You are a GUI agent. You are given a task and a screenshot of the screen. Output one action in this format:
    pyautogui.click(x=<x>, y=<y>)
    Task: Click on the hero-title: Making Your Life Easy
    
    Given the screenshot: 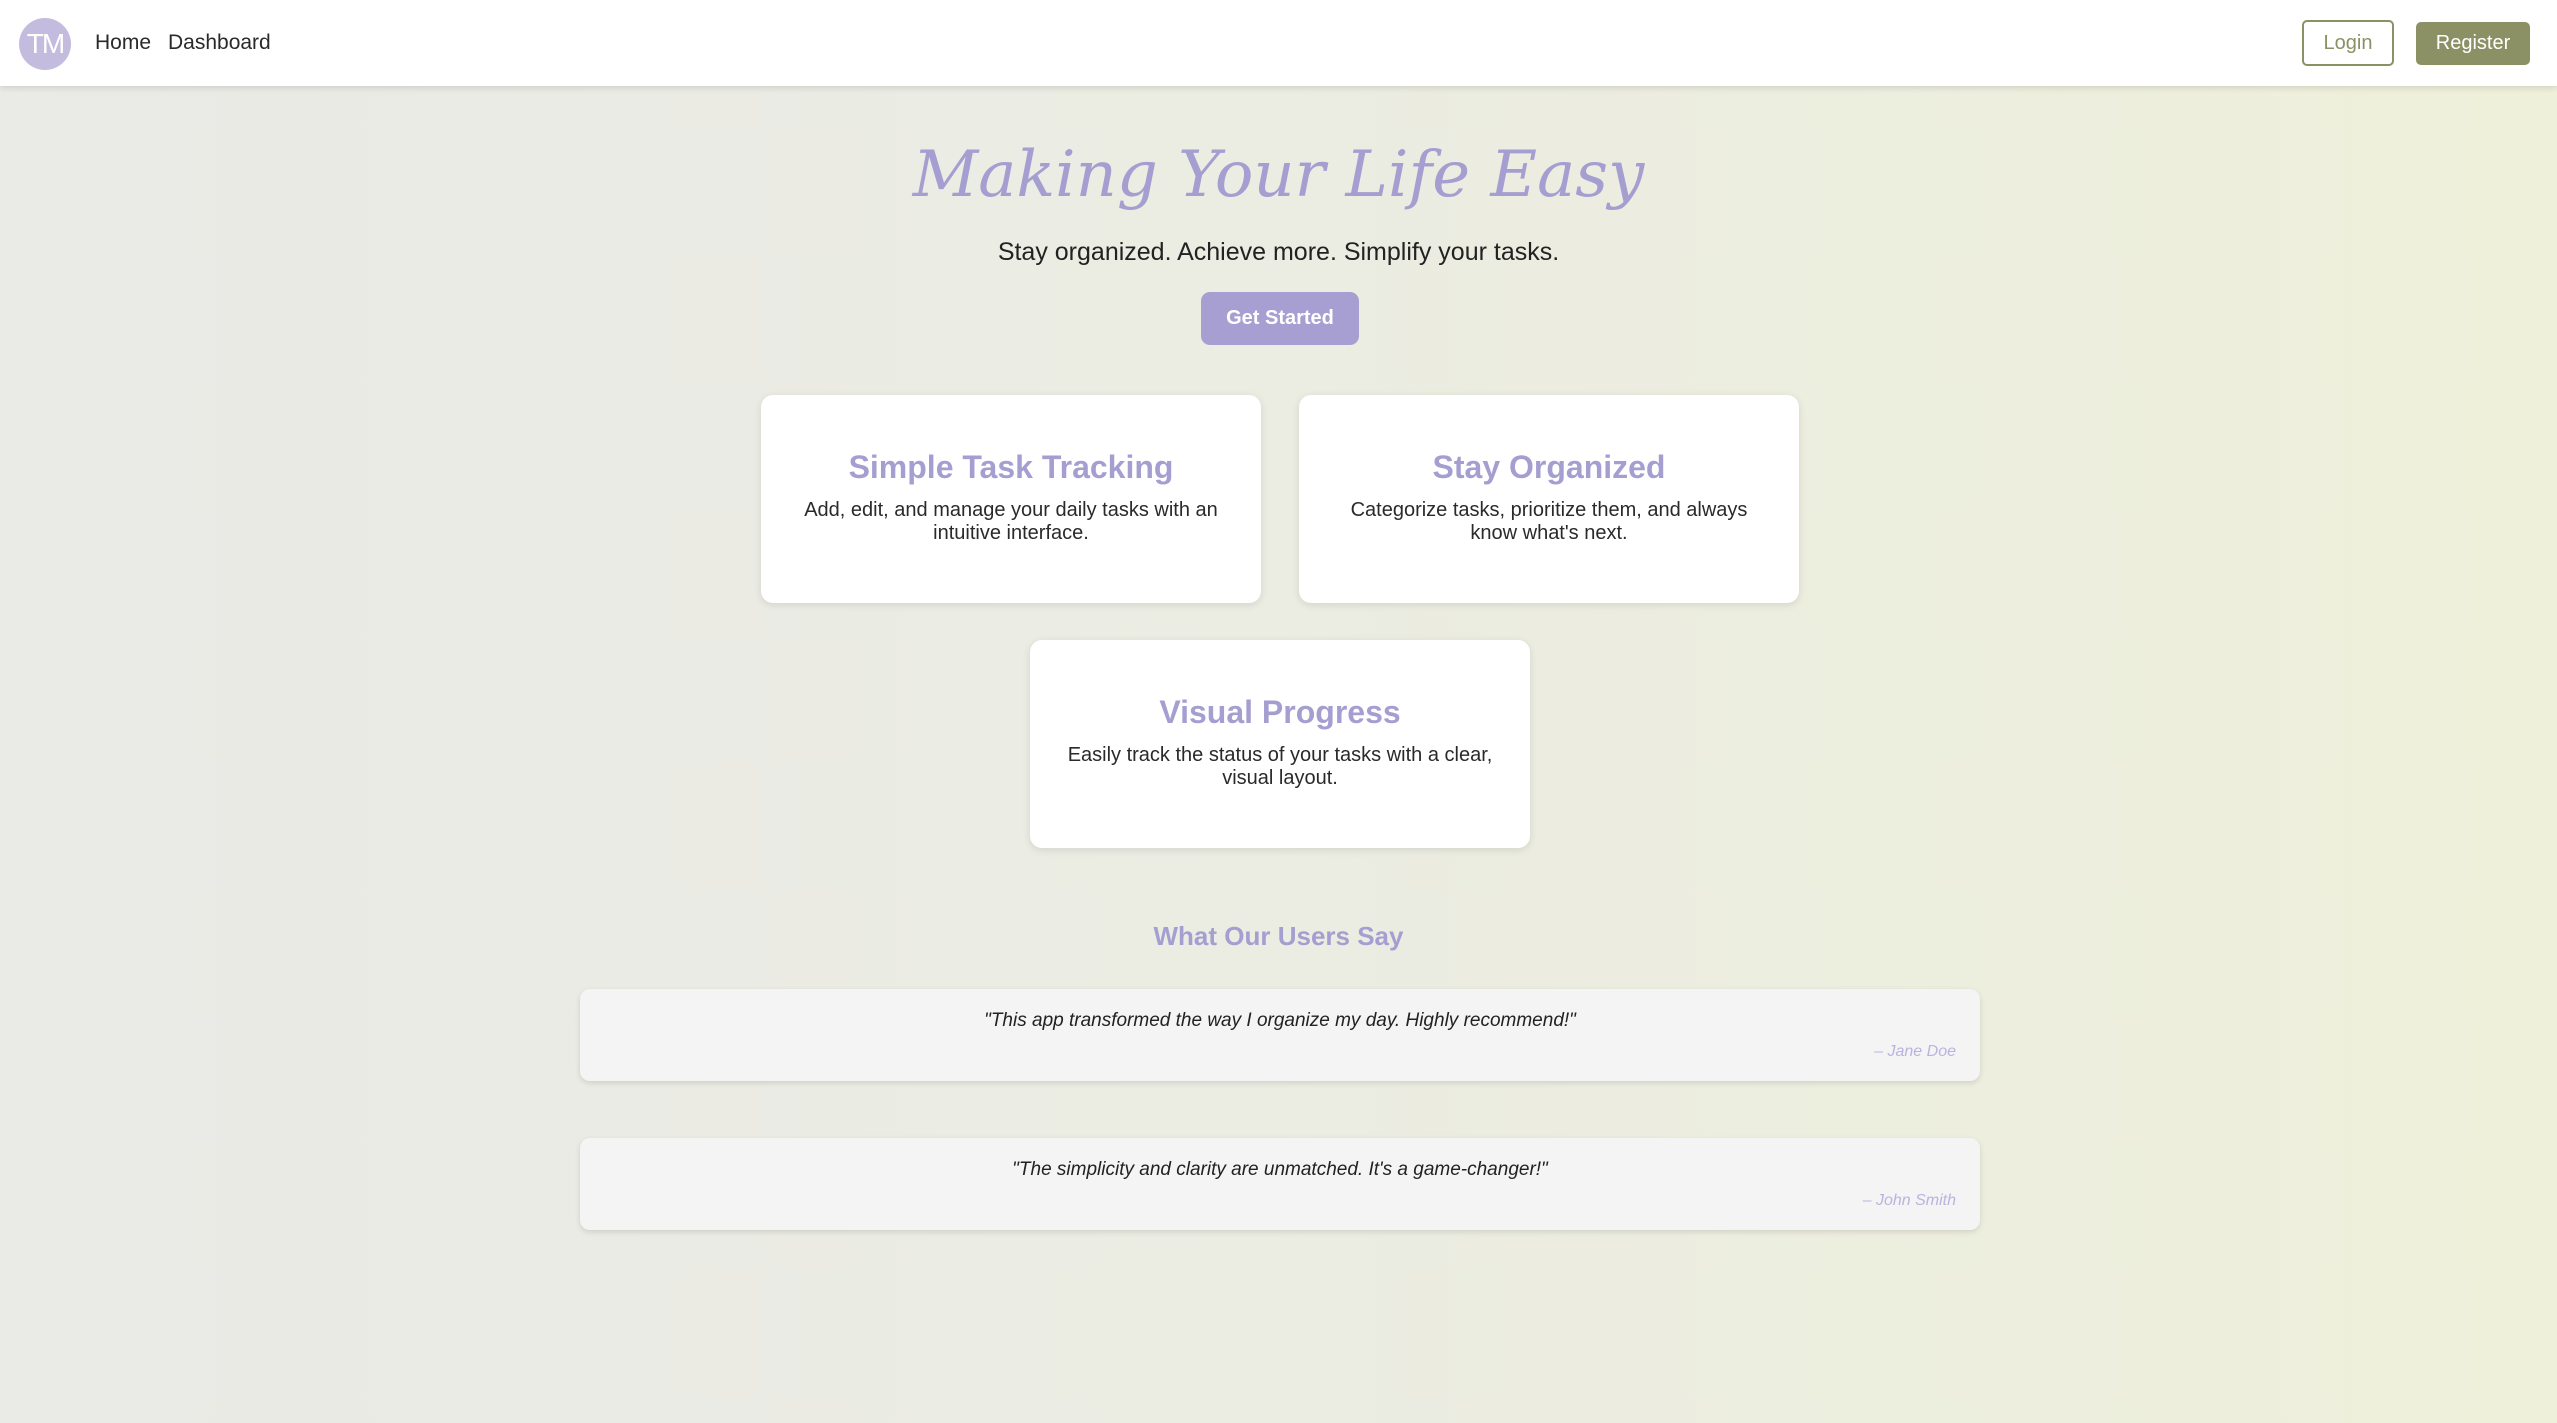 What is the action you would take?
    pyautogui.click(x=1278, y=175)
    